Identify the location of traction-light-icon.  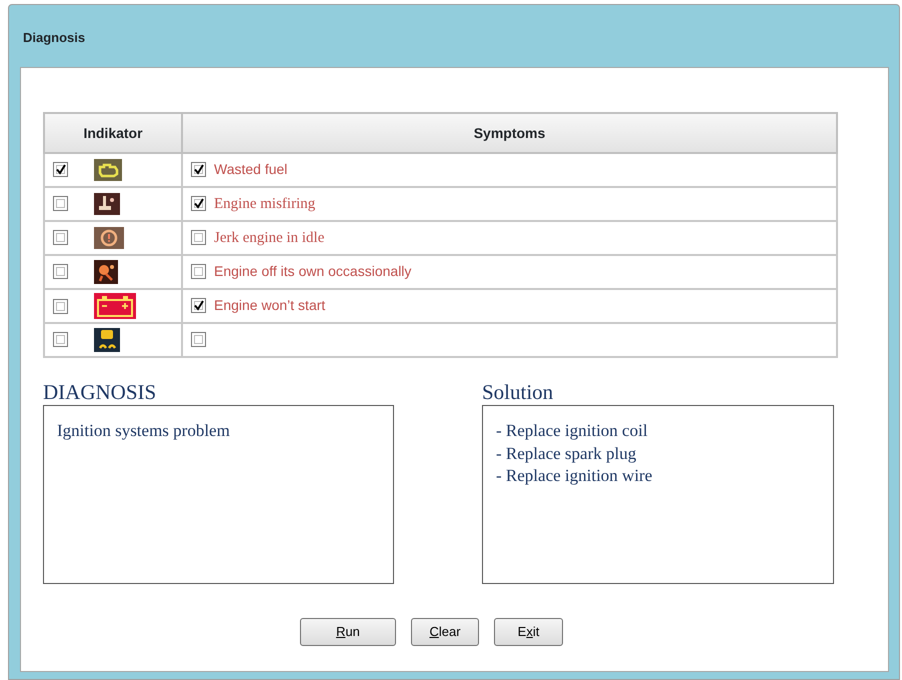
(107, 340).